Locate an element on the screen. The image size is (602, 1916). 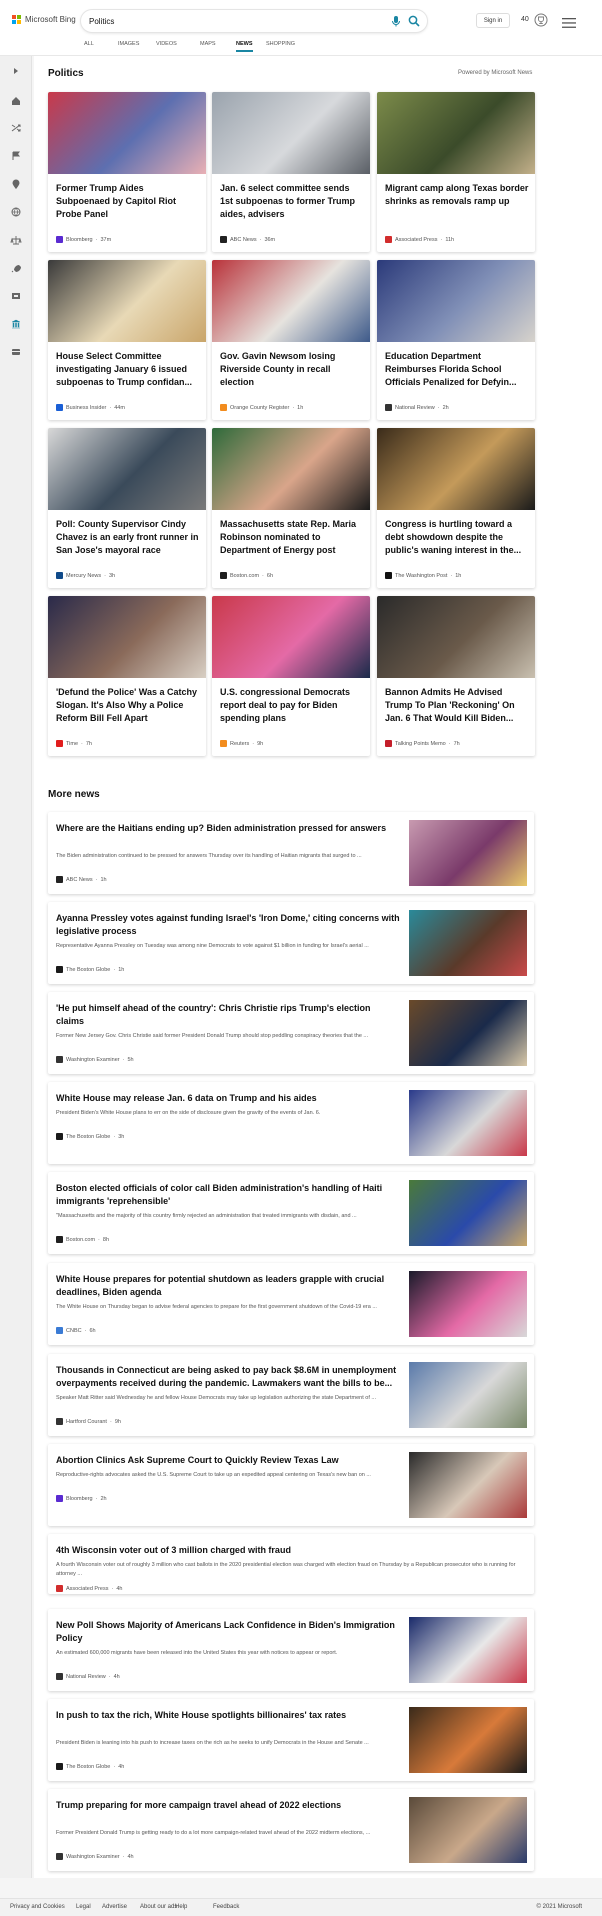
shuffle-icon is located at coordinates (16, 127).